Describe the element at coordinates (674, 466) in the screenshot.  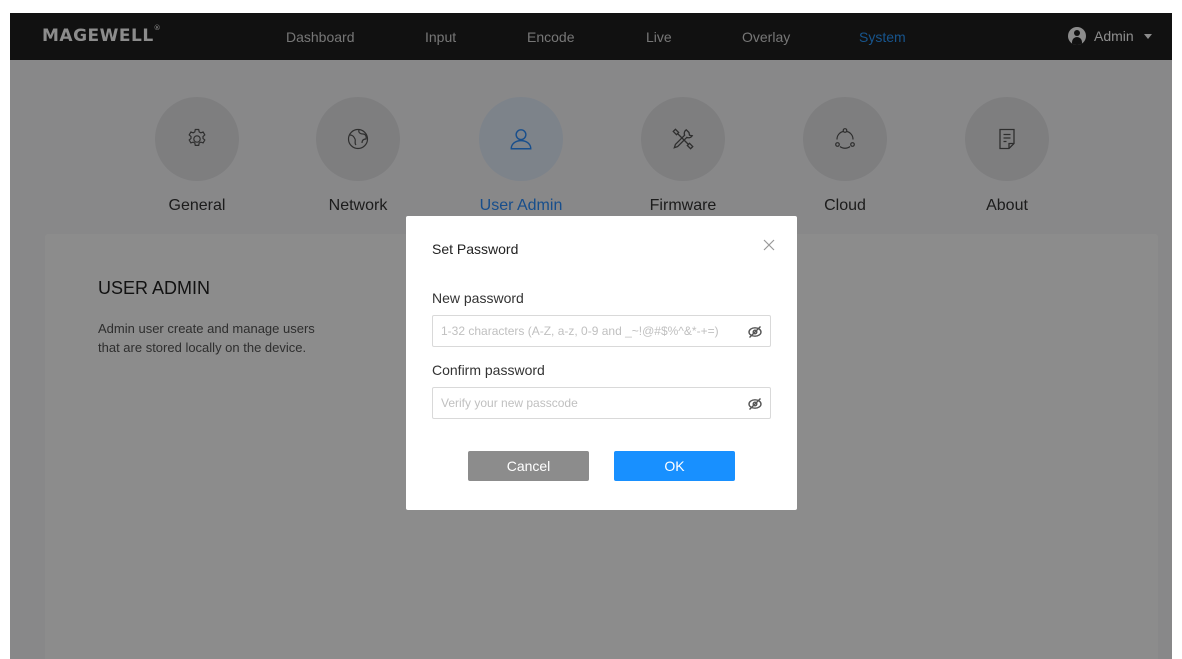
I see `ok-button: OK` at that location.